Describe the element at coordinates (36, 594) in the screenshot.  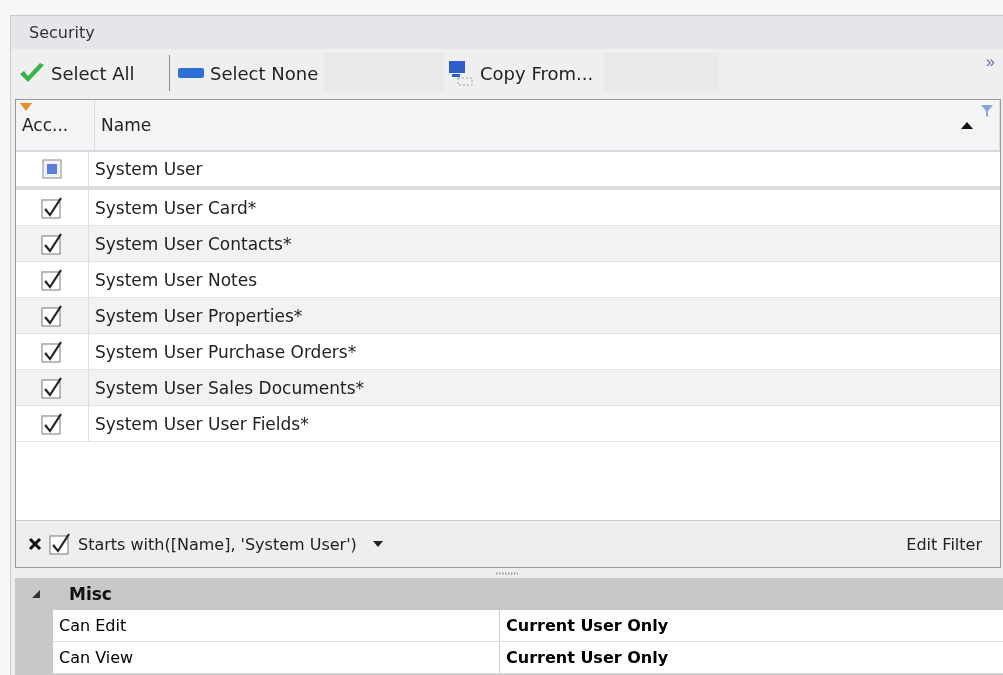
I see `collapse-triangle-icon` at that location.